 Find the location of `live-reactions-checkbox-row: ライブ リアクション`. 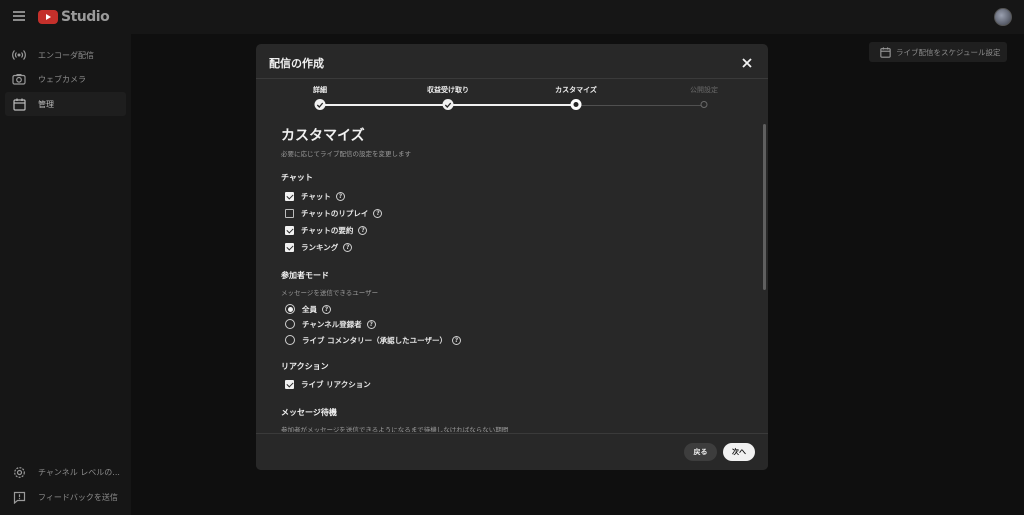

live-reactions-checkbox-row: ライブ リアクション is located at coordinates (328, 384).